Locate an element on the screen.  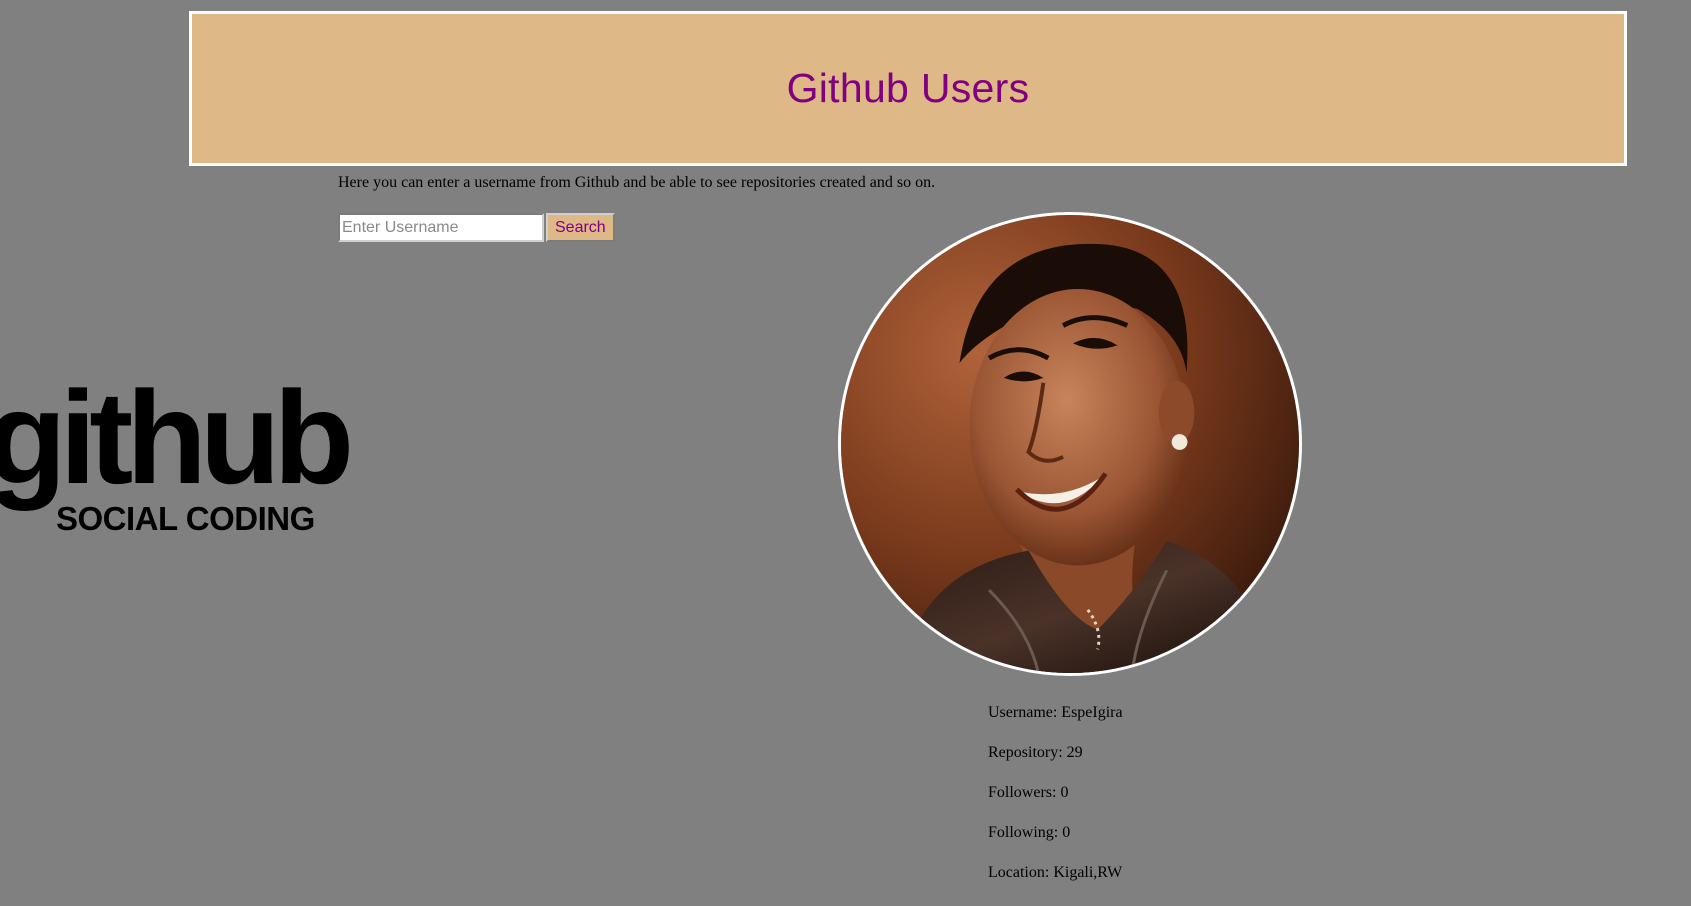
avatar-photo-icon is located at coordinates (1070, 444).